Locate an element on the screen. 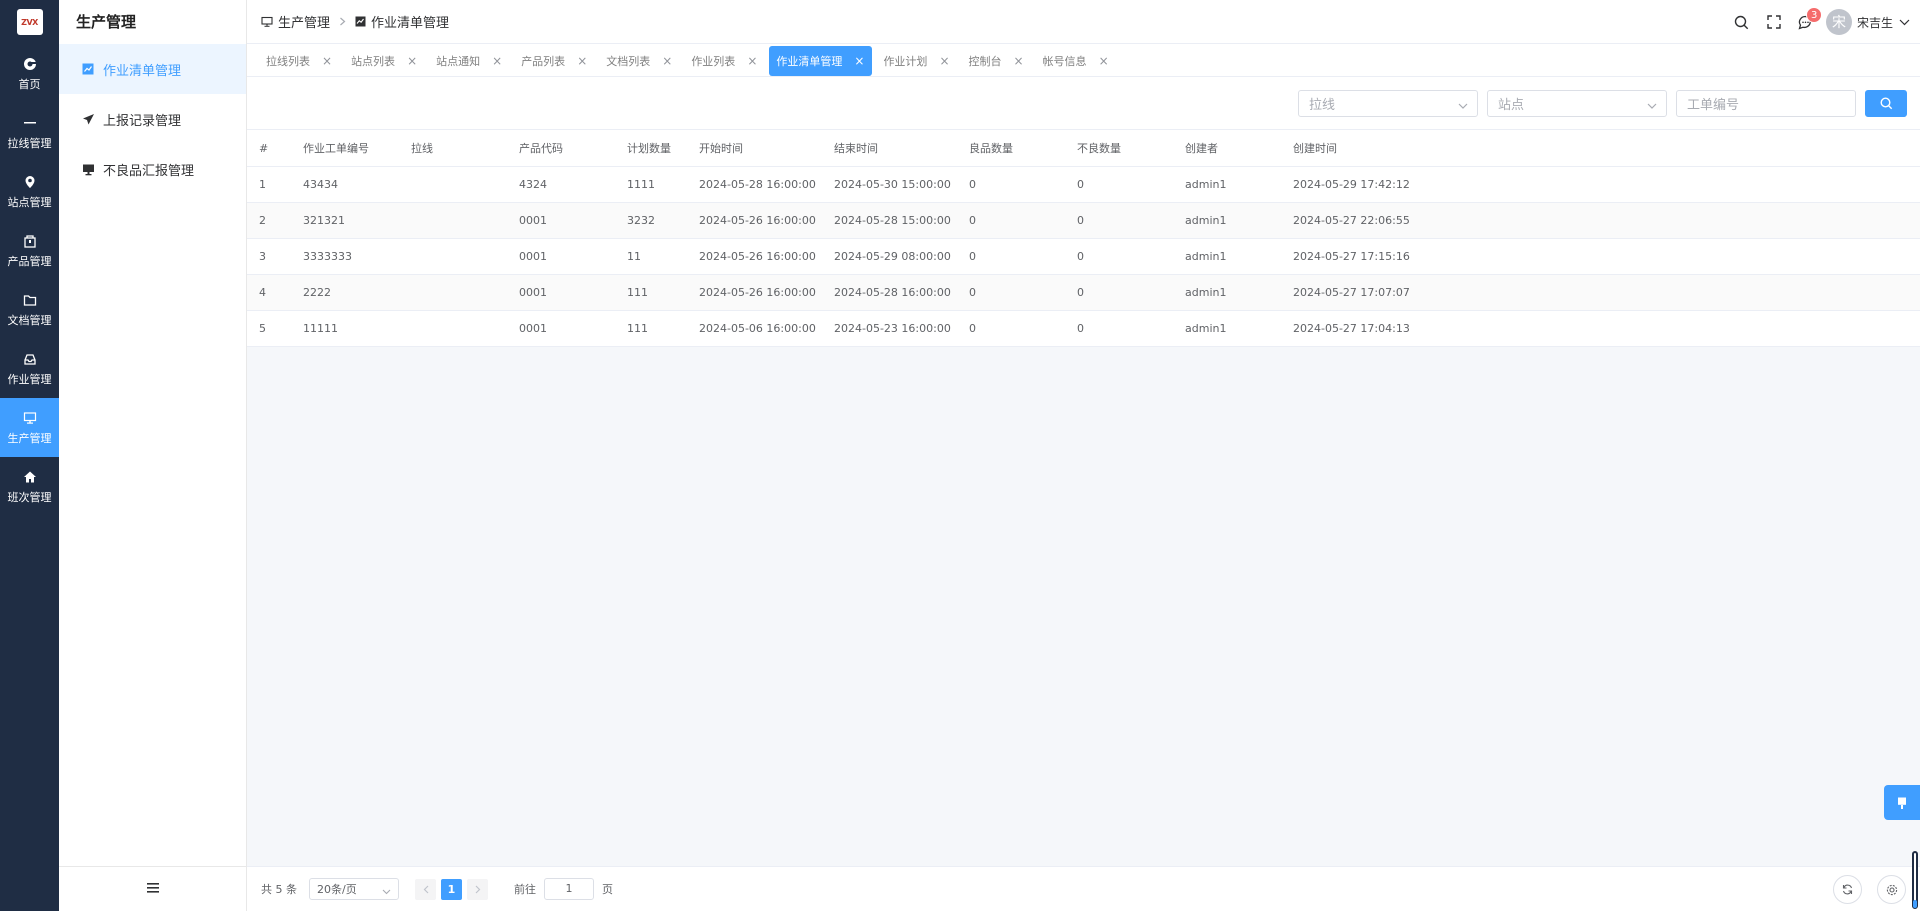  table-cell: 2024-05-28 16:00:00 is located at coordinates (889, 292).